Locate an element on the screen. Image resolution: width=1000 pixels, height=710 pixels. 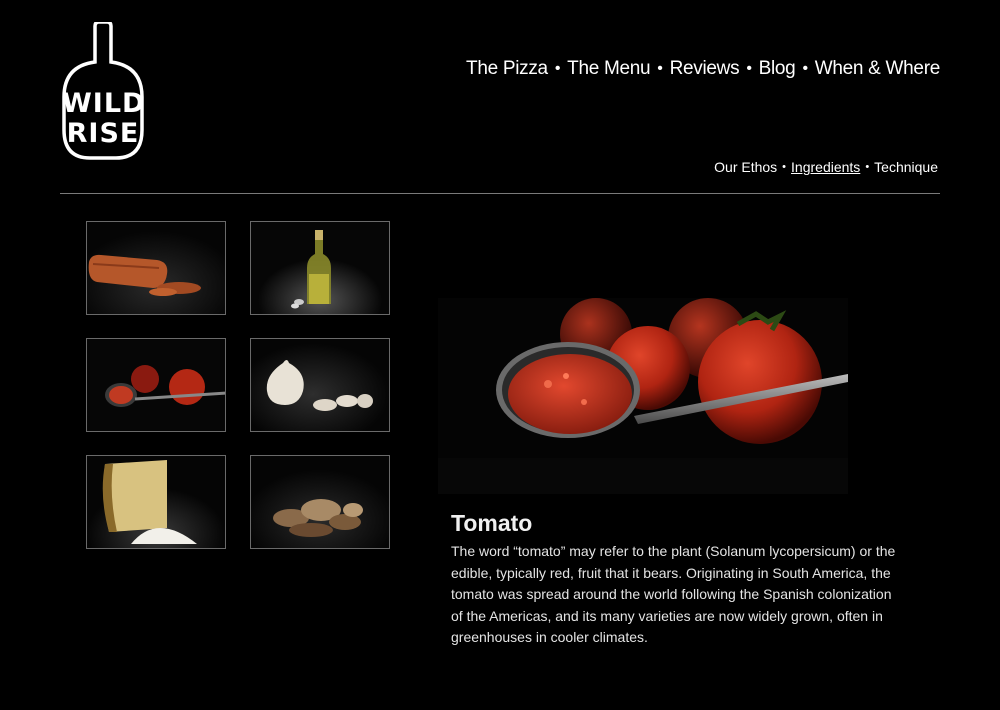
thumbnail-tomato is located at coordinates (156, 385).